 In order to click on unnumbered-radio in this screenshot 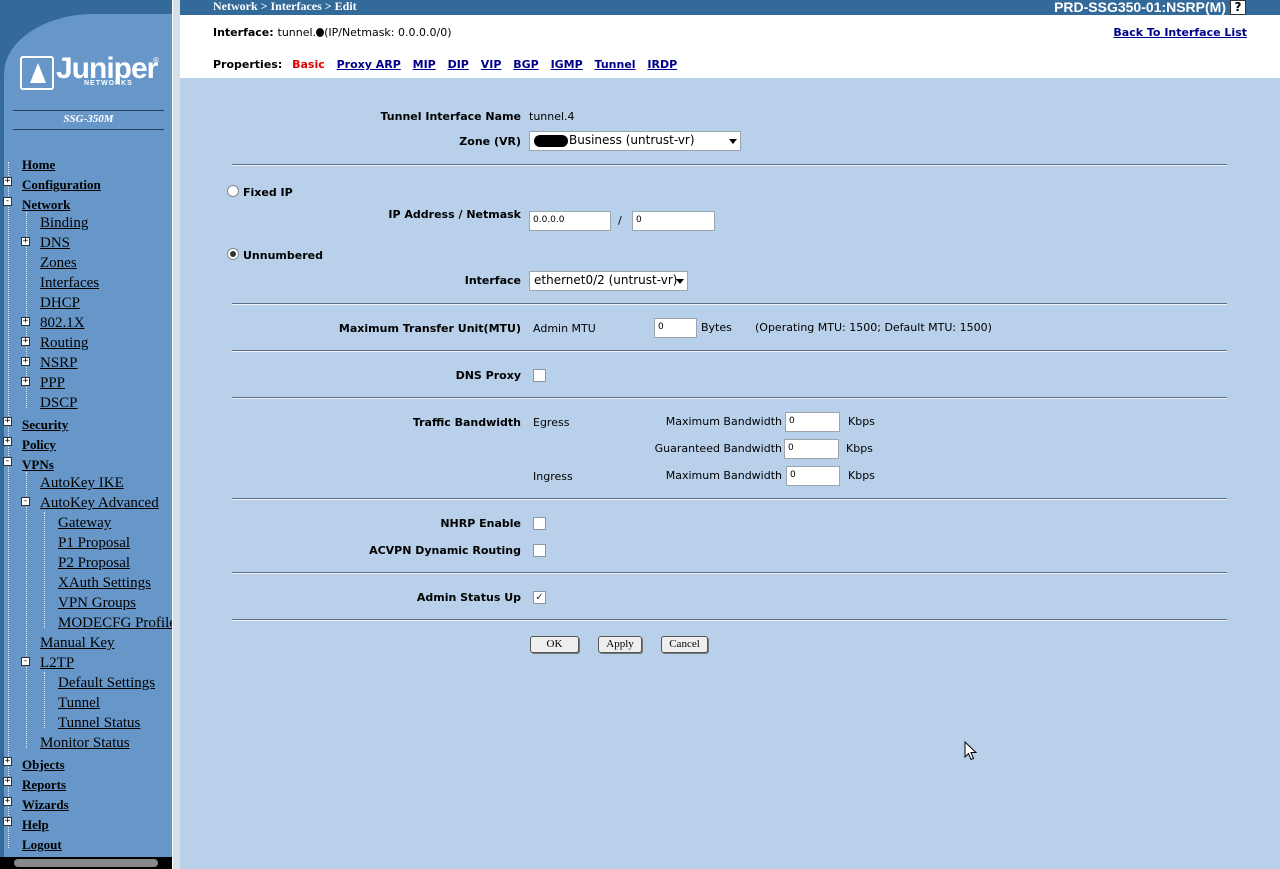, I will do `click(233, 254)`.